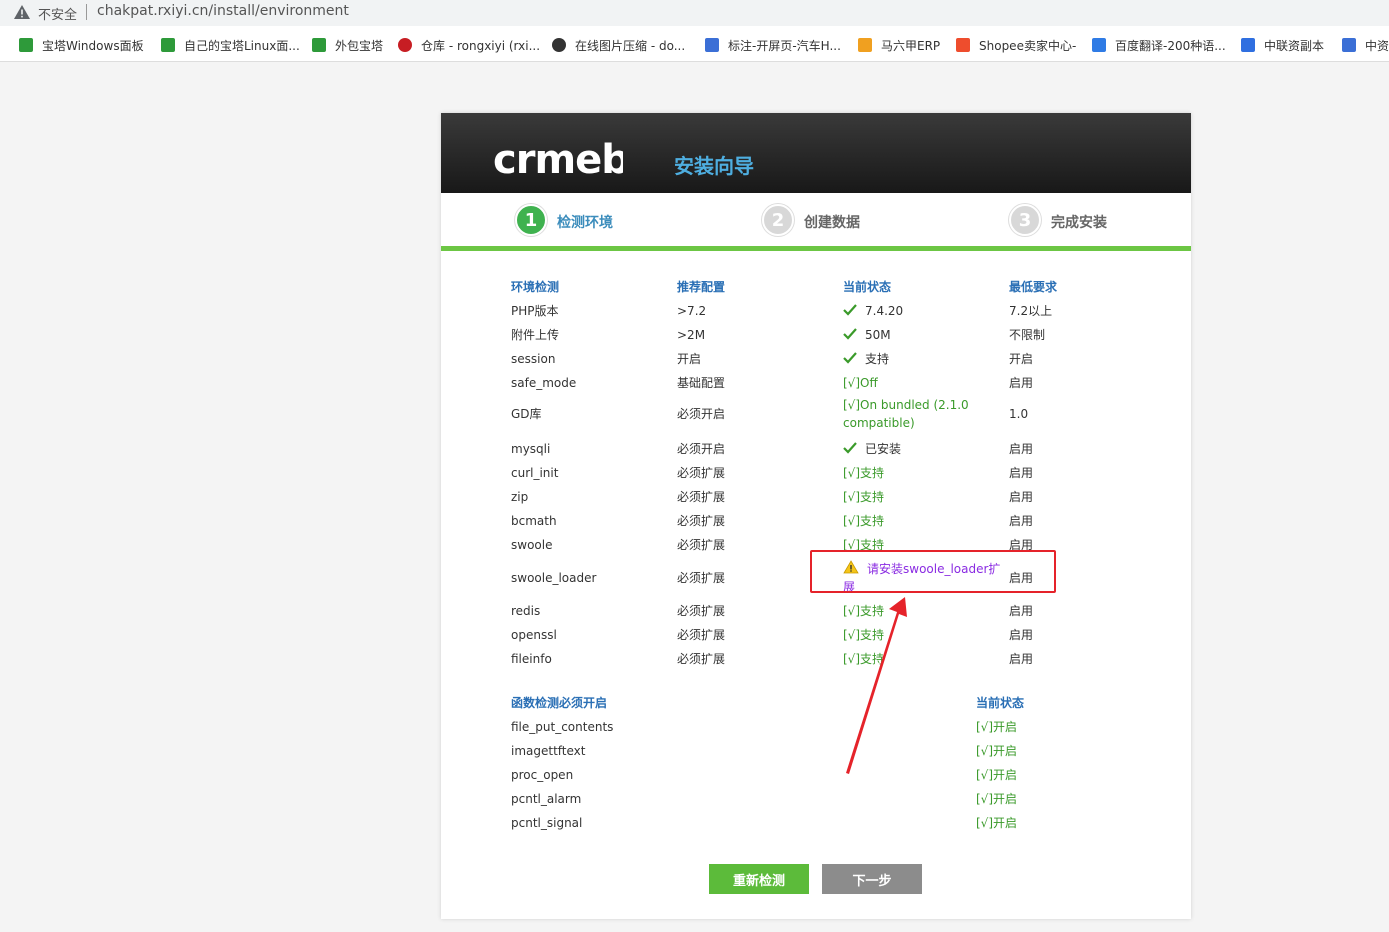 Image resolution: width=1389 pixels, height=932 pixels. What do you see at coordinates (1294, 45) in the screenshot?
I see `bookmark-label: 中联资副本` at bounding box center [1294, 45].